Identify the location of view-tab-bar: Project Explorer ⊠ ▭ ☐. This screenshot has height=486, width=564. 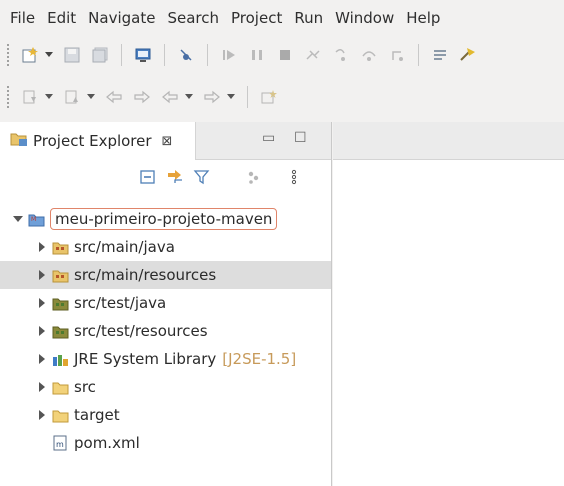
(165, 141).